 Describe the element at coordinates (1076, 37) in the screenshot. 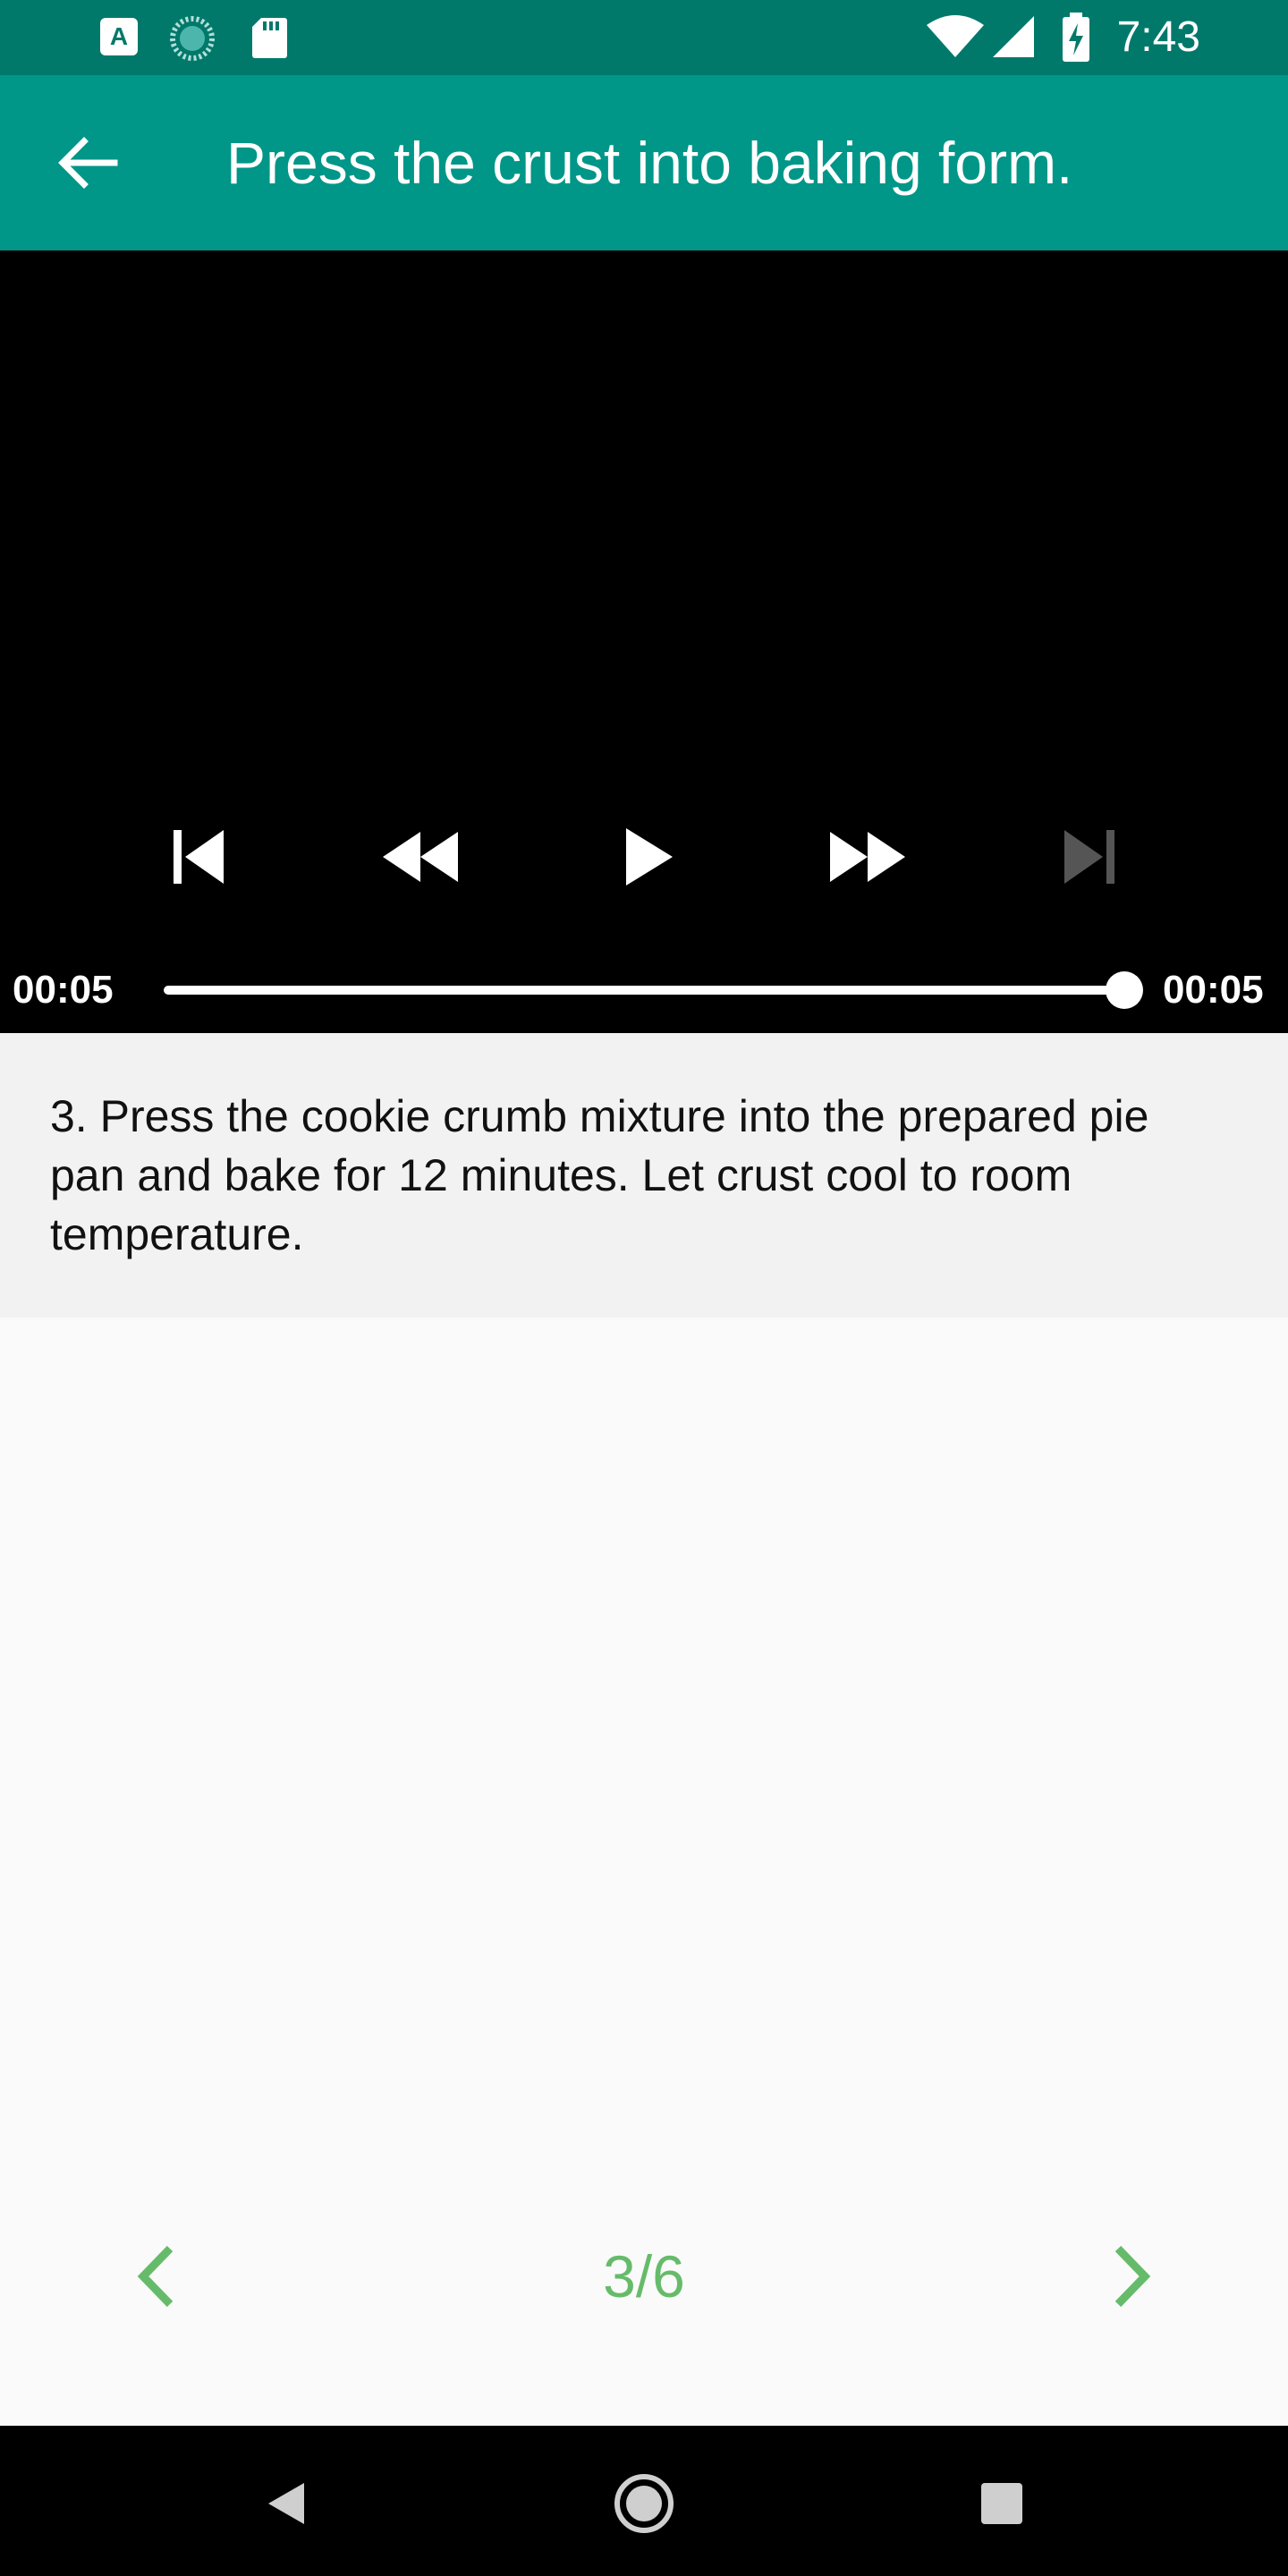

I see `battery-charging-icon` at that location.